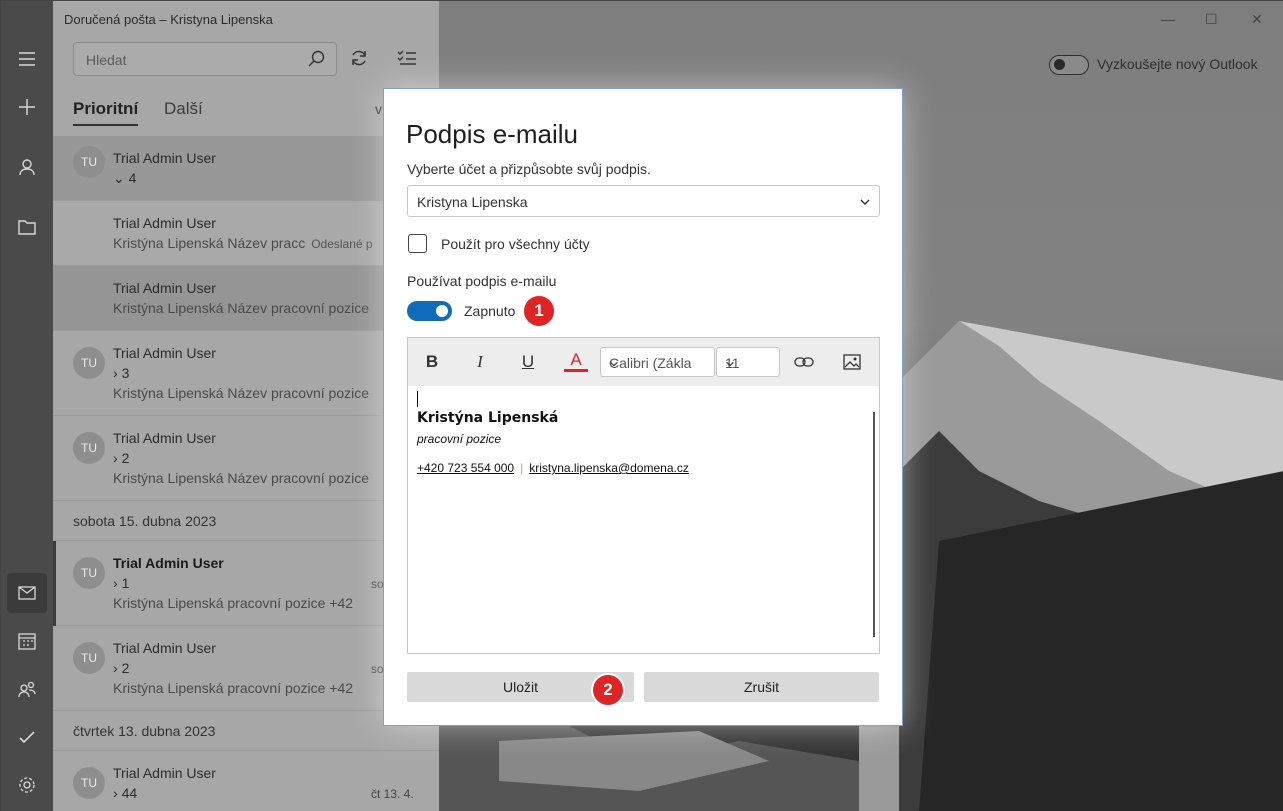 The width and height of the screenshot is (1283, 811). I want to click on step-badge-2: 2, so click(608, 690).